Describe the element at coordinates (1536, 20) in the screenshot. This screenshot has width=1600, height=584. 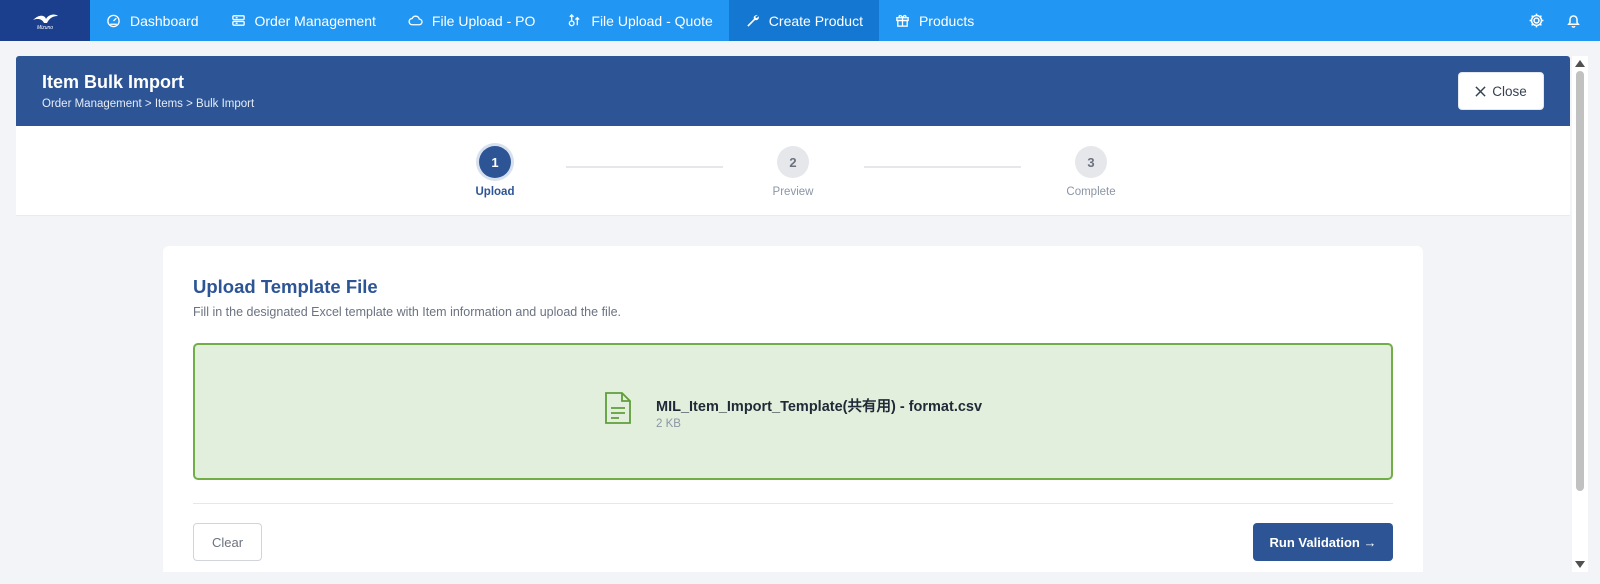
I see `gear-icon` at that location.